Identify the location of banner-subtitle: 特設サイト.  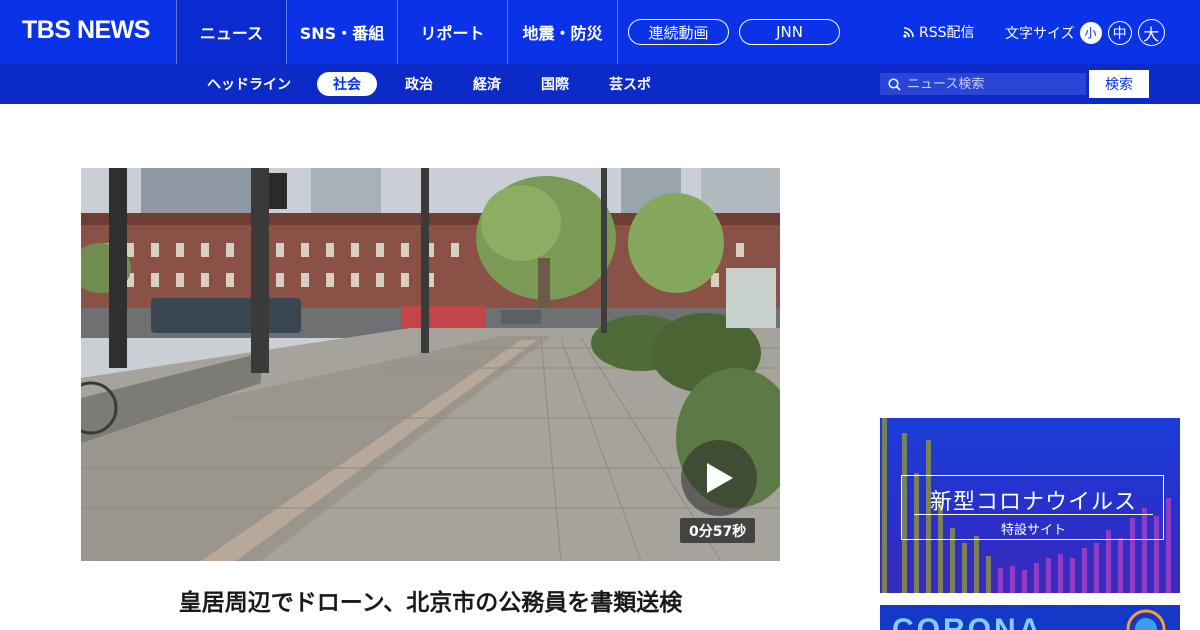
(1033, 530).